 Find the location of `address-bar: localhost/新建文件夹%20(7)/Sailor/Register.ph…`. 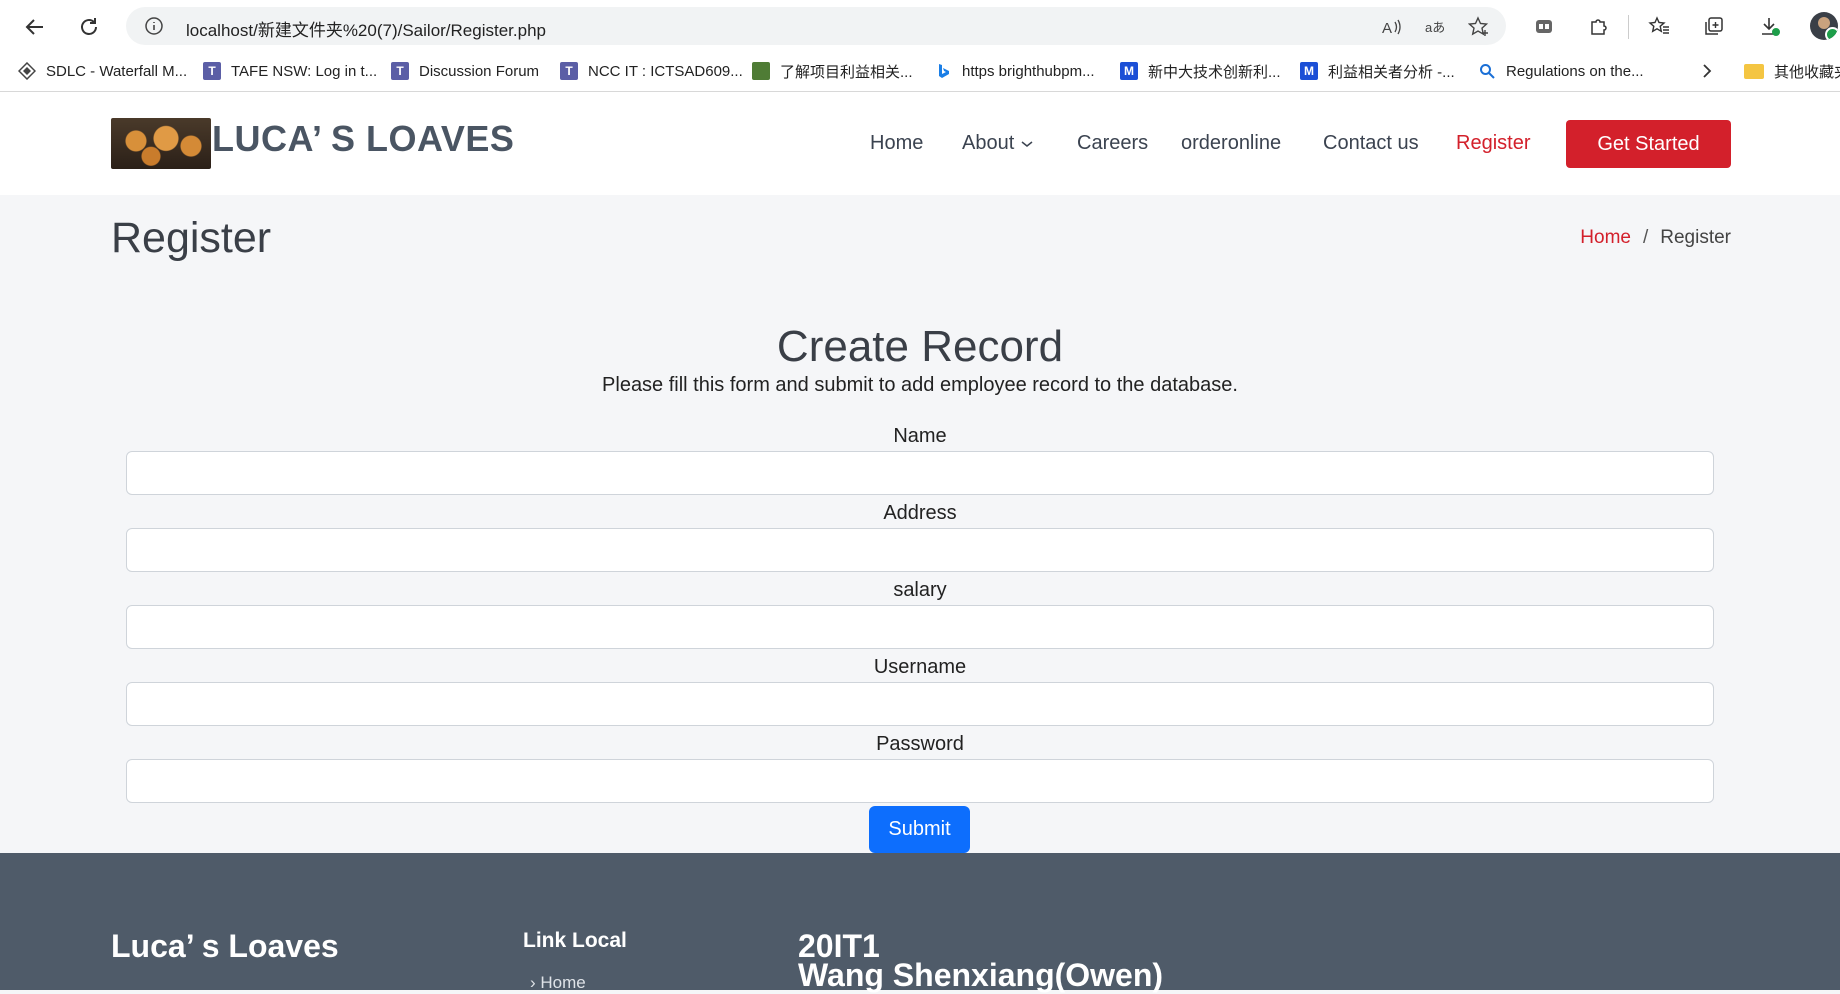

address-bar: localhost/新建文件夹%20(7)/Sailor/Register.ph… is located at coordinates (816, 26).